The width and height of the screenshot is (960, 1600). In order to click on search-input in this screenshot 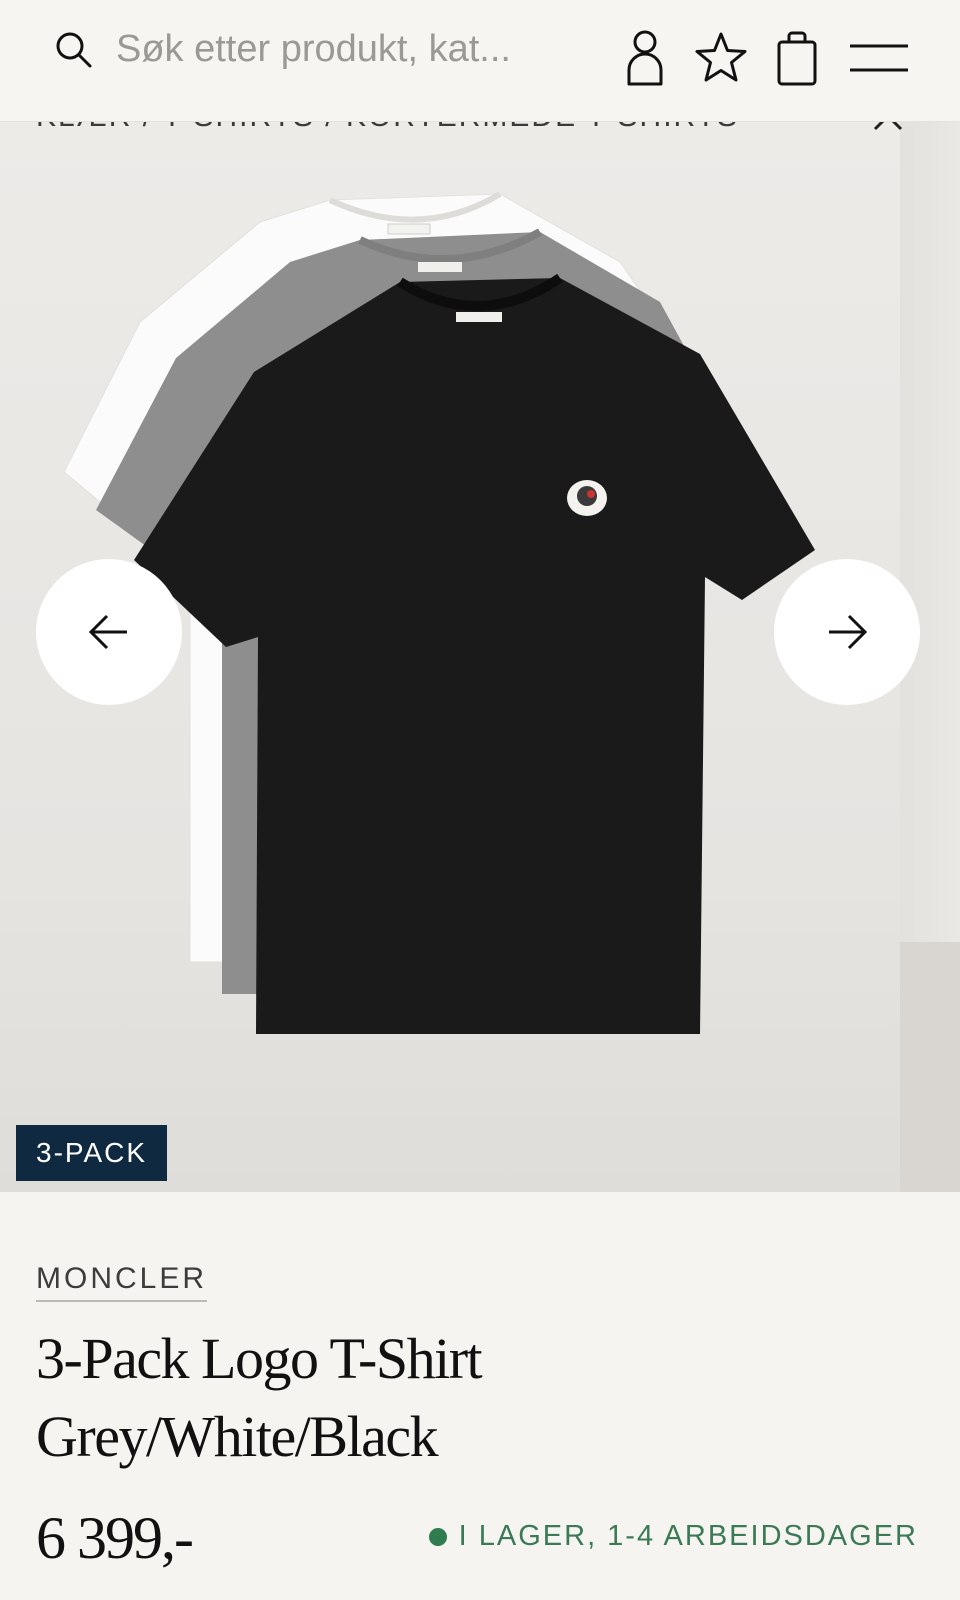, I will do `click(336, 49)`.